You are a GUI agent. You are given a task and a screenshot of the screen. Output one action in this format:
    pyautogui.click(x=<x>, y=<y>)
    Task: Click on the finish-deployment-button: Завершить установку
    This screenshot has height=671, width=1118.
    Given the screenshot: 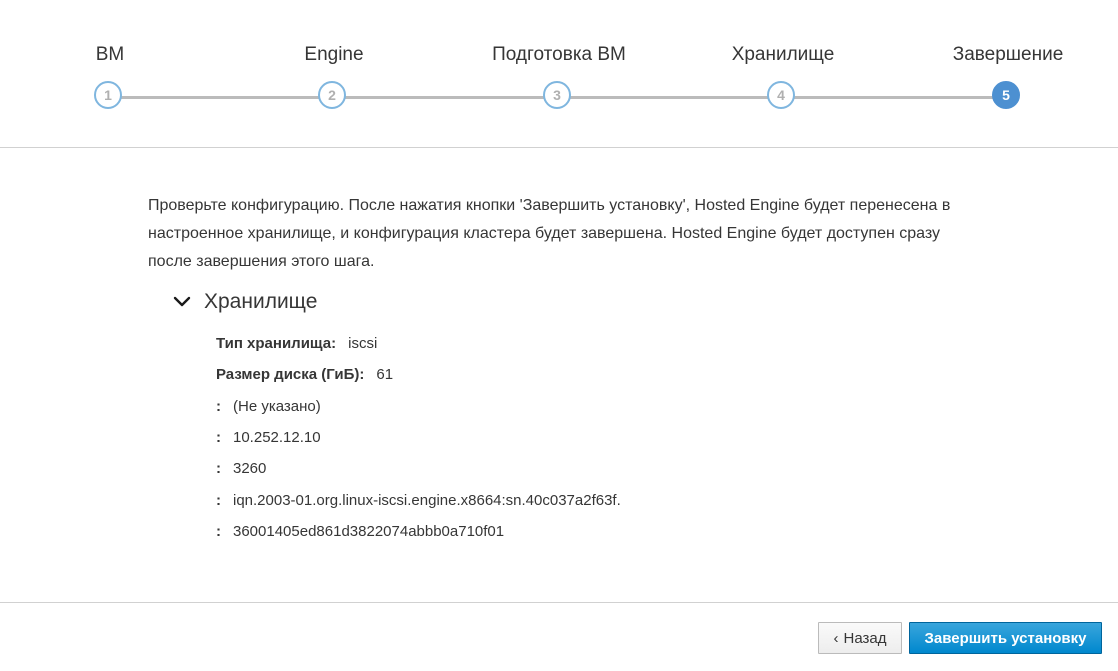 What is the action you would take?
    pyautogui.click(x=1005, y=638)
    